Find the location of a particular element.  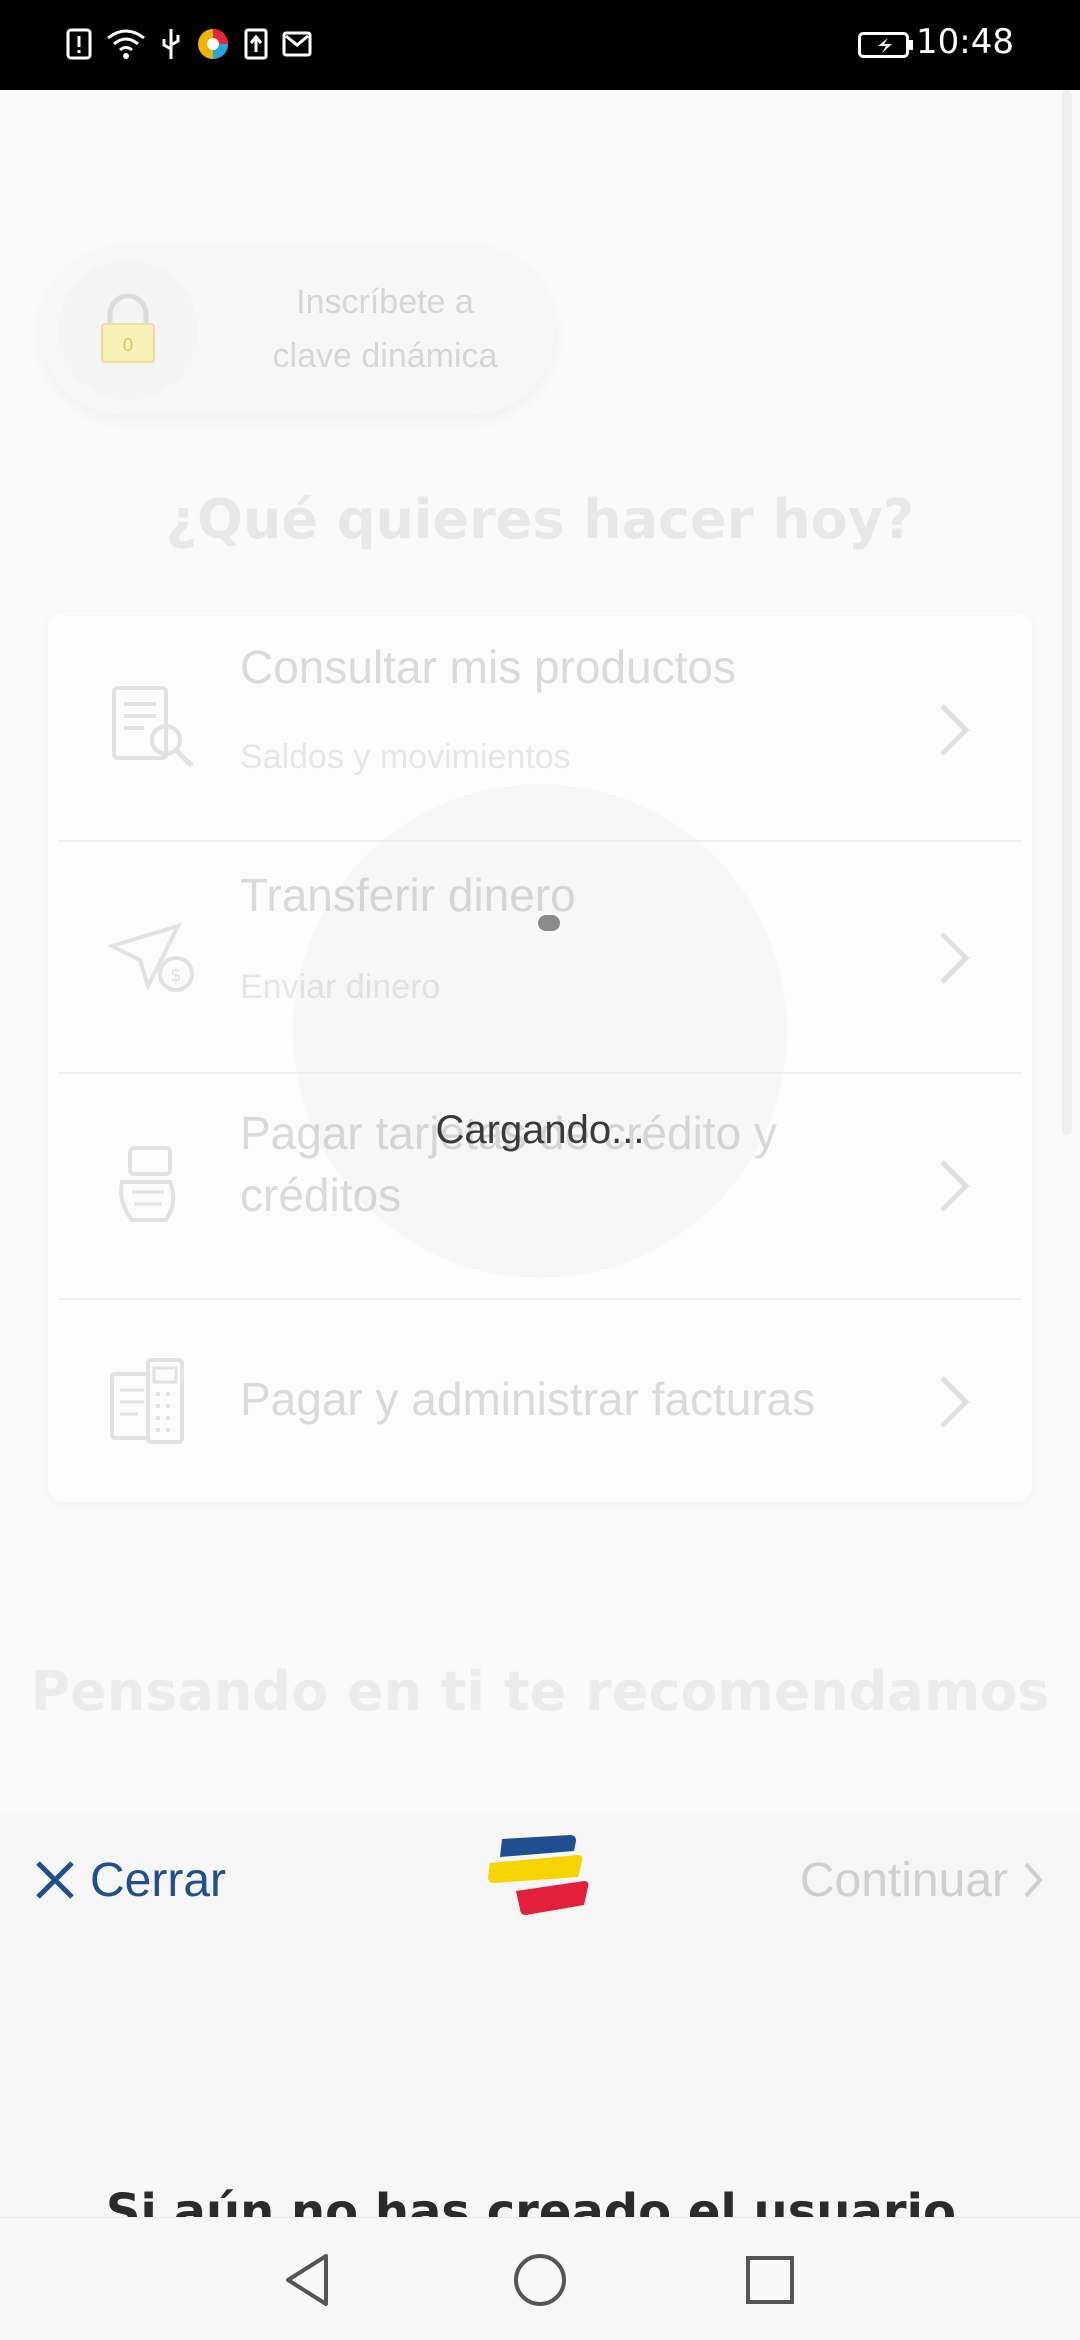

lock-circle: 0 is located at coordinates (128, 330).